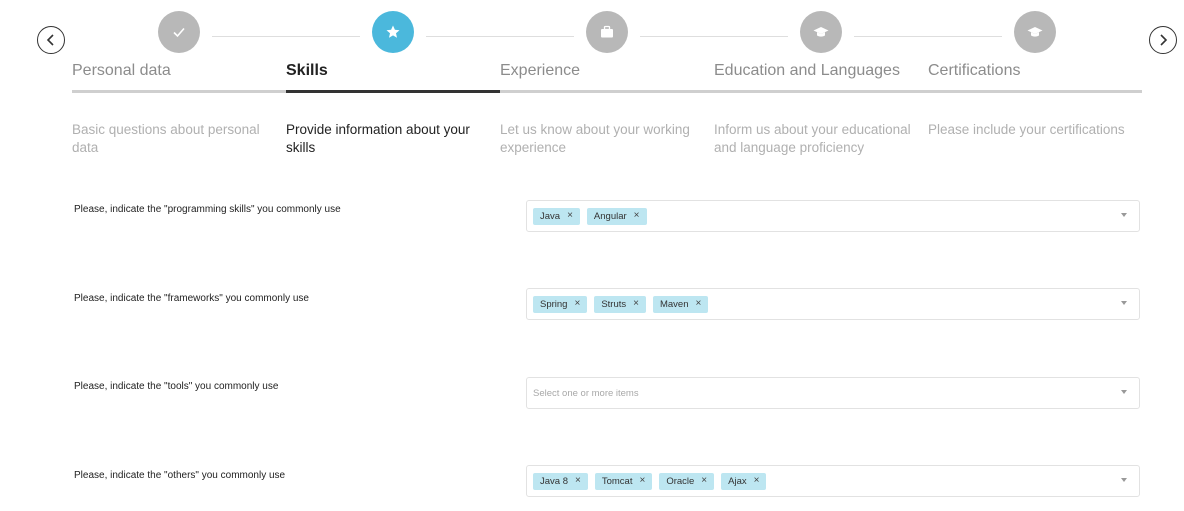 Image resolution: width=1184 pixels, height=511 pixels. What do you see at coordinates (560, 481) in the screenshot?
I see `tag: Java 8 ×` at bounding box center [560, 481].